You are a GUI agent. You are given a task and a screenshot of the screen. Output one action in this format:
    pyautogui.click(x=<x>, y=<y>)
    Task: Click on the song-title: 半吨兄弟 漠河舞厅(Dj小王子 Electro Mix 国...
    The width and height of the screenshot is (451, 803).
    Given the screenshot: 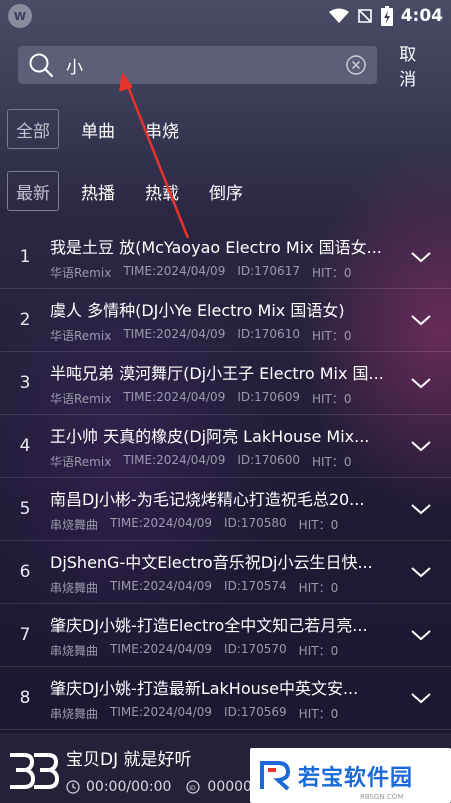 What is the action you would take?
    pyautogui.click(x=217, y=373)
    